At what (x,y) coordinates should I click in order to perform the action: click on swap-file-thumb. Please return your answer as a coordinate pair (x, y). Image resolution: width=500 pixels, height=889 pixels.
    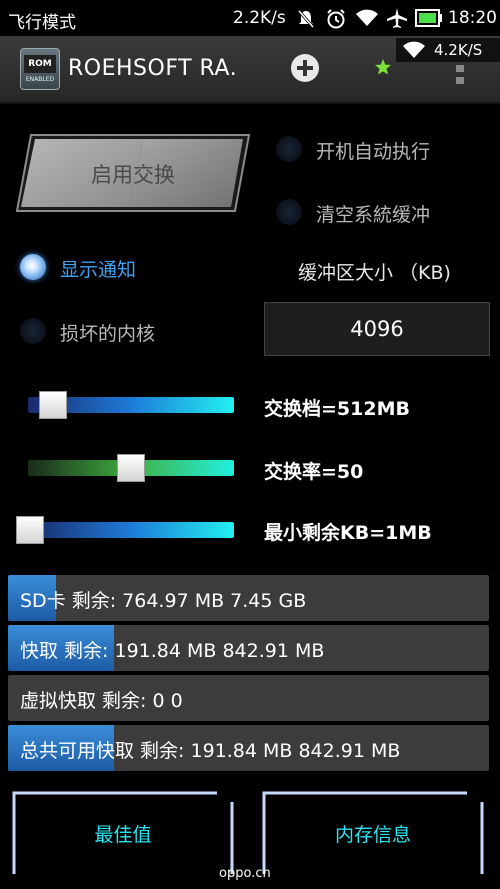
    Looking at the image, I should click on (53, 405).